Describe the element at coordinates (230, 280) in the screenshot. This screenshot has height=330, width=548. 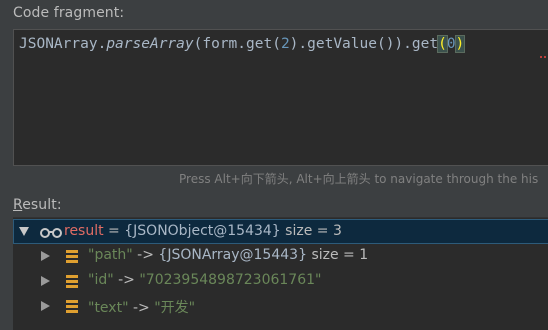
I see `entry-value: "7023954898723061761"` at that location.